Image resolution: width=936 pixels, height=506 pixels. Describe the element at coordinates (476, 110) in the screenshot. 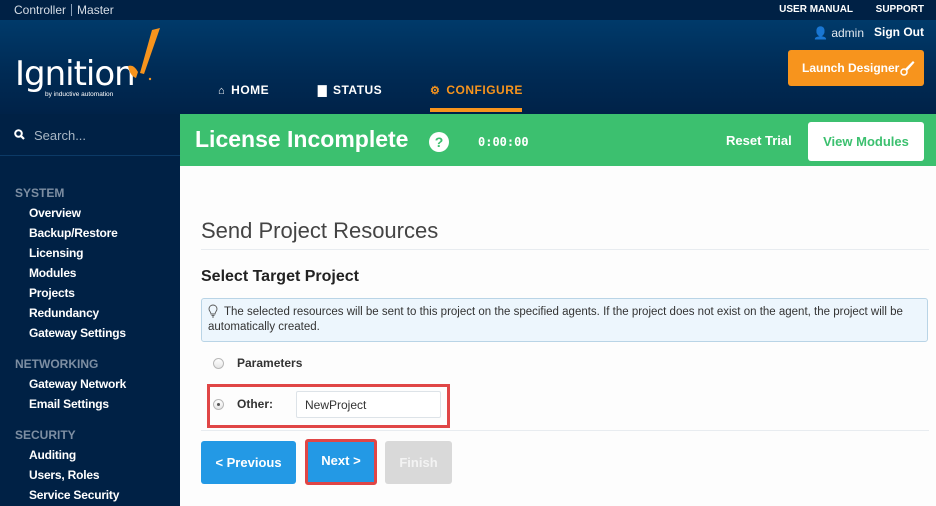

I see `active-nav-indicator` at that location.